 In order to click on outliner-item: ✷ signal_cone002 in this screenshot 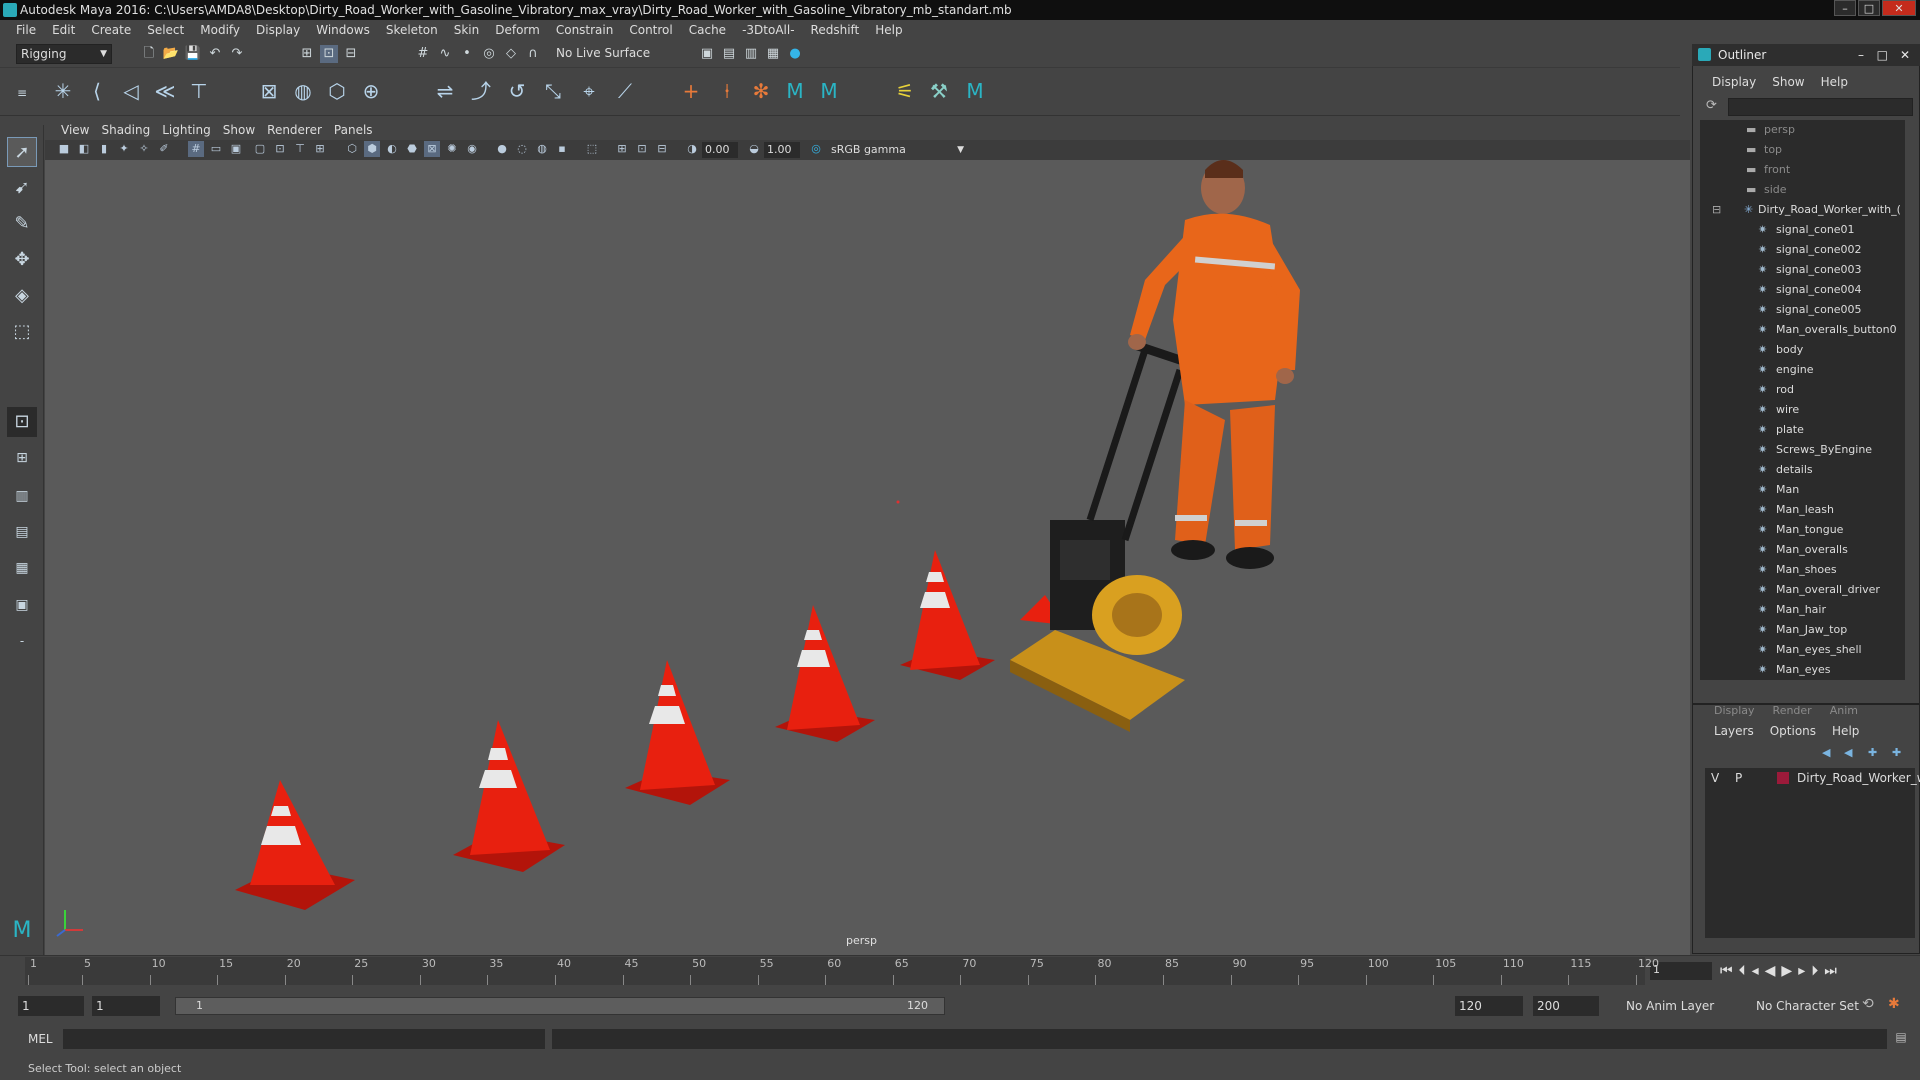, I will do `click(1802, 250)`.